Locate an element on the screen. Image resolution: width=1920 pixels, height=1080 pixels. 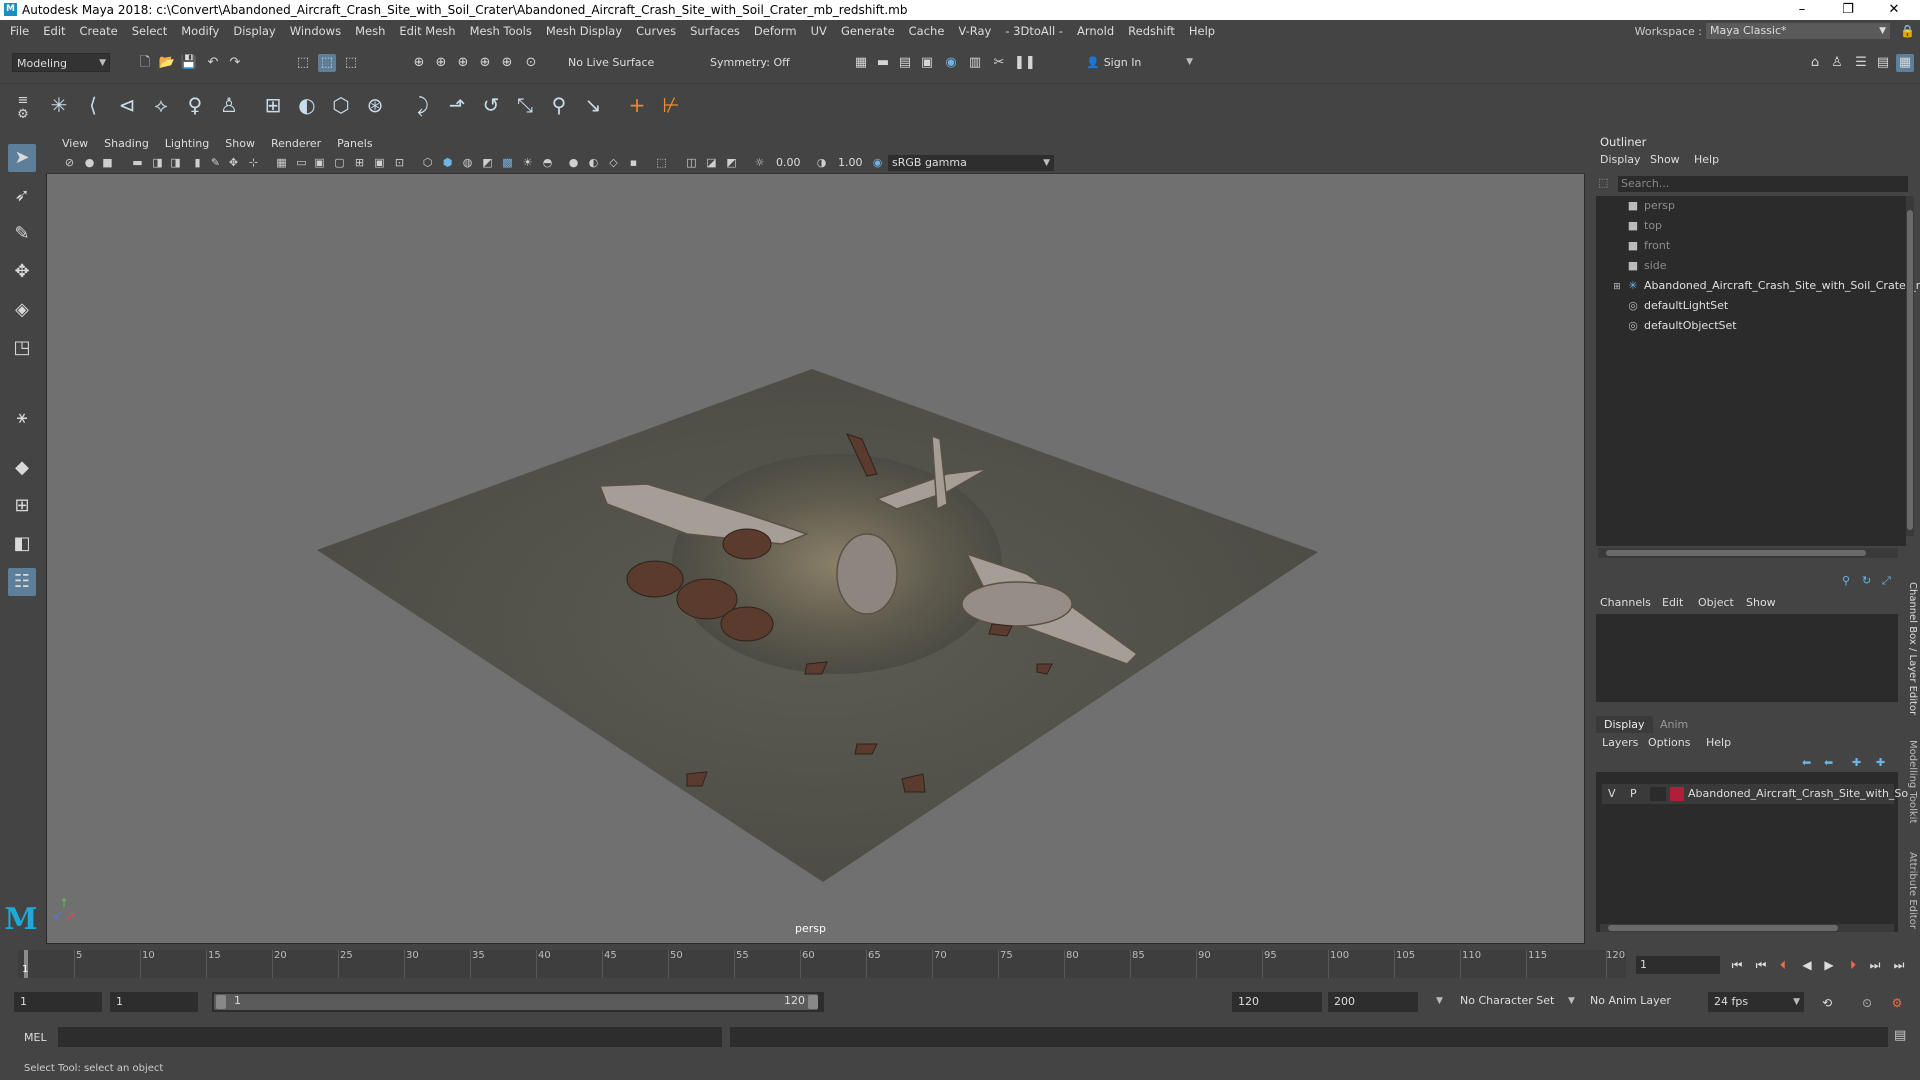
single-view-icon: ◆ is located at coordinates (22, 468).